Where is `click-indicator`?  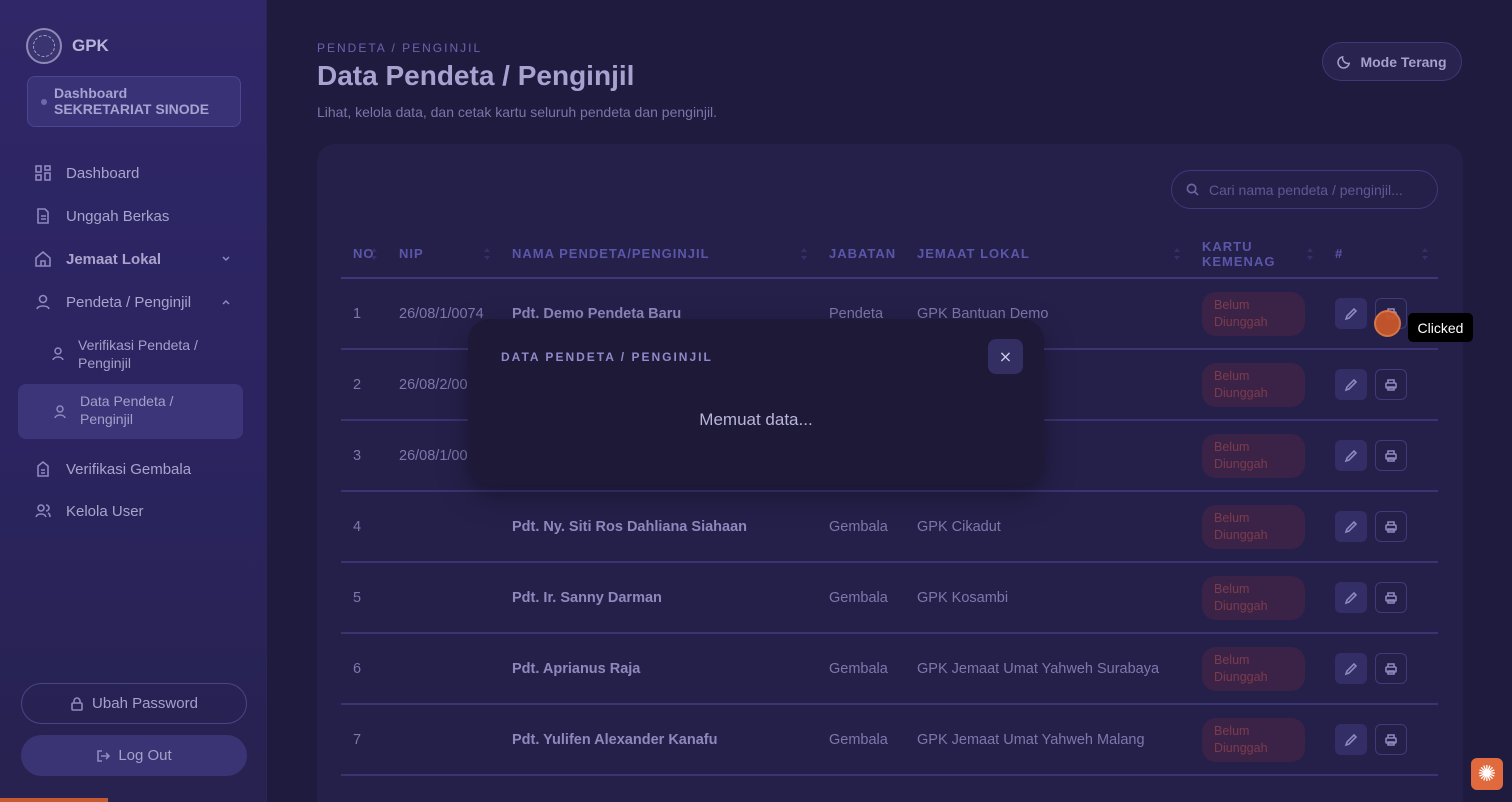 click-indicator is located at coordinates (1387, 323).